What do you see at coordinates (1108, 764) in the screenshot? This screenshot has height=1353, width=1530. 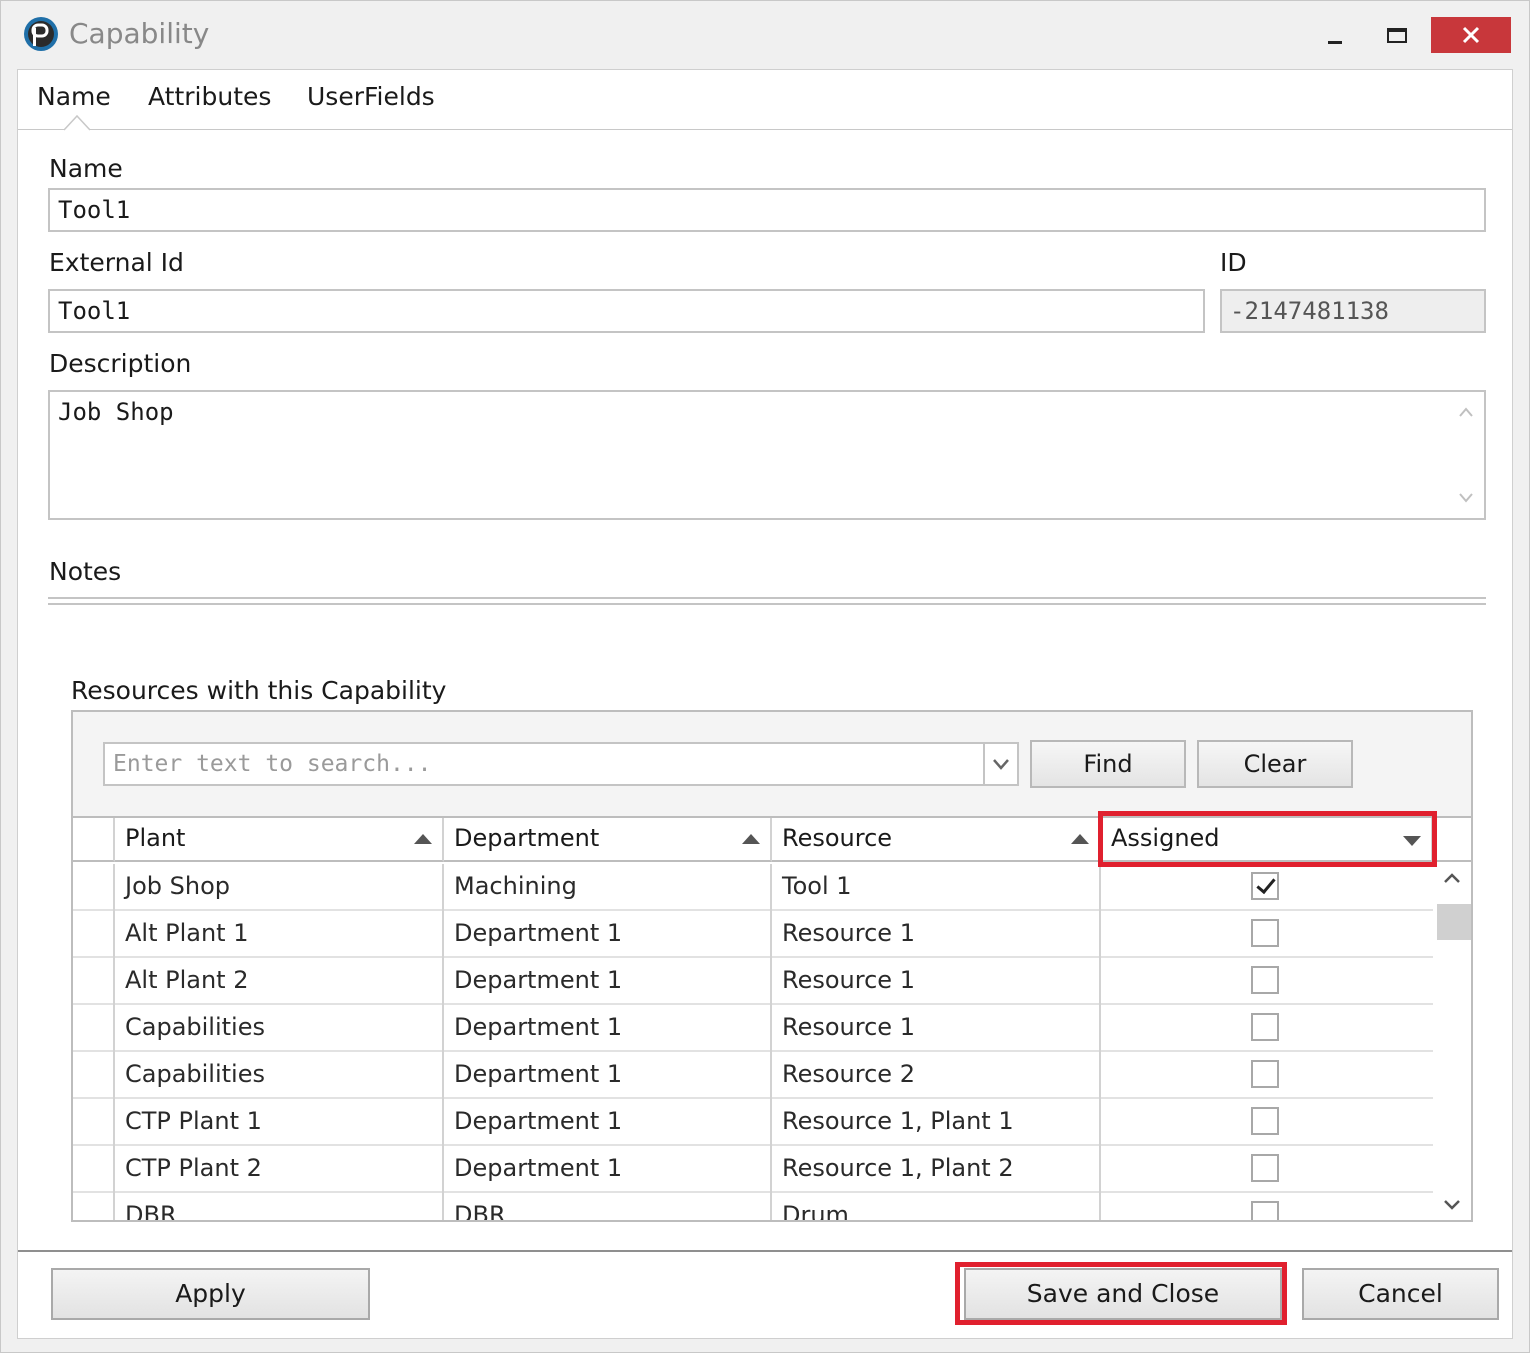 I see `find-button: Find` at bounding box center [1108, 764].